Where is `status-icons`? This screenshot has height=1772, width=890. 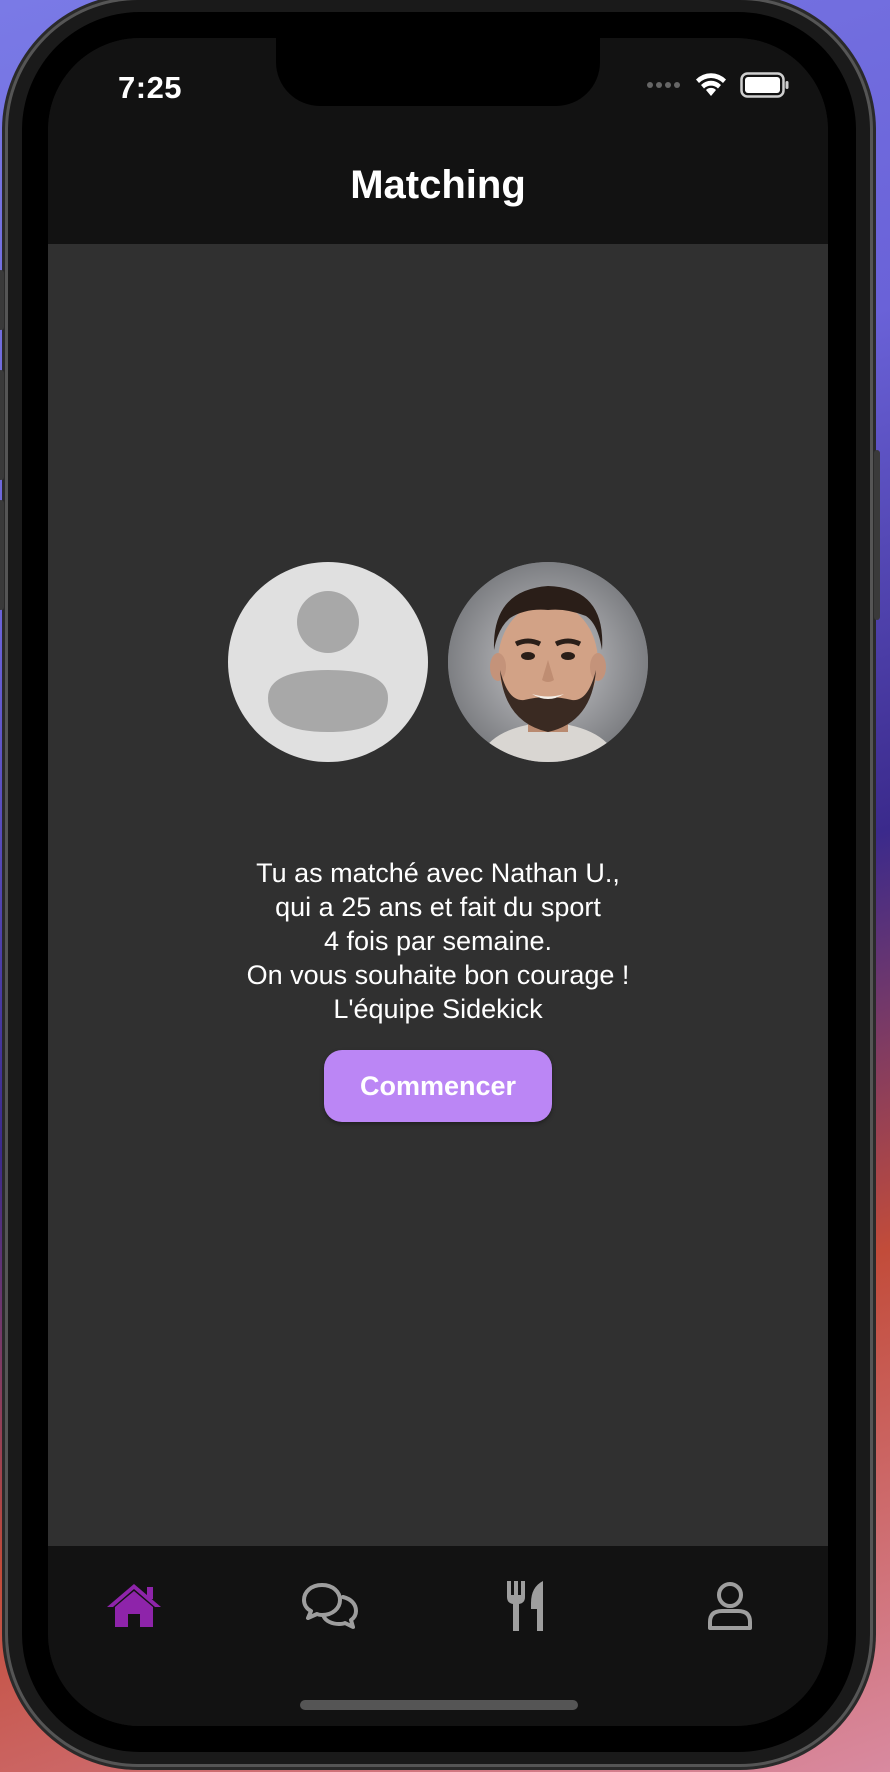
status-icons is located at coordinates (718, 85).